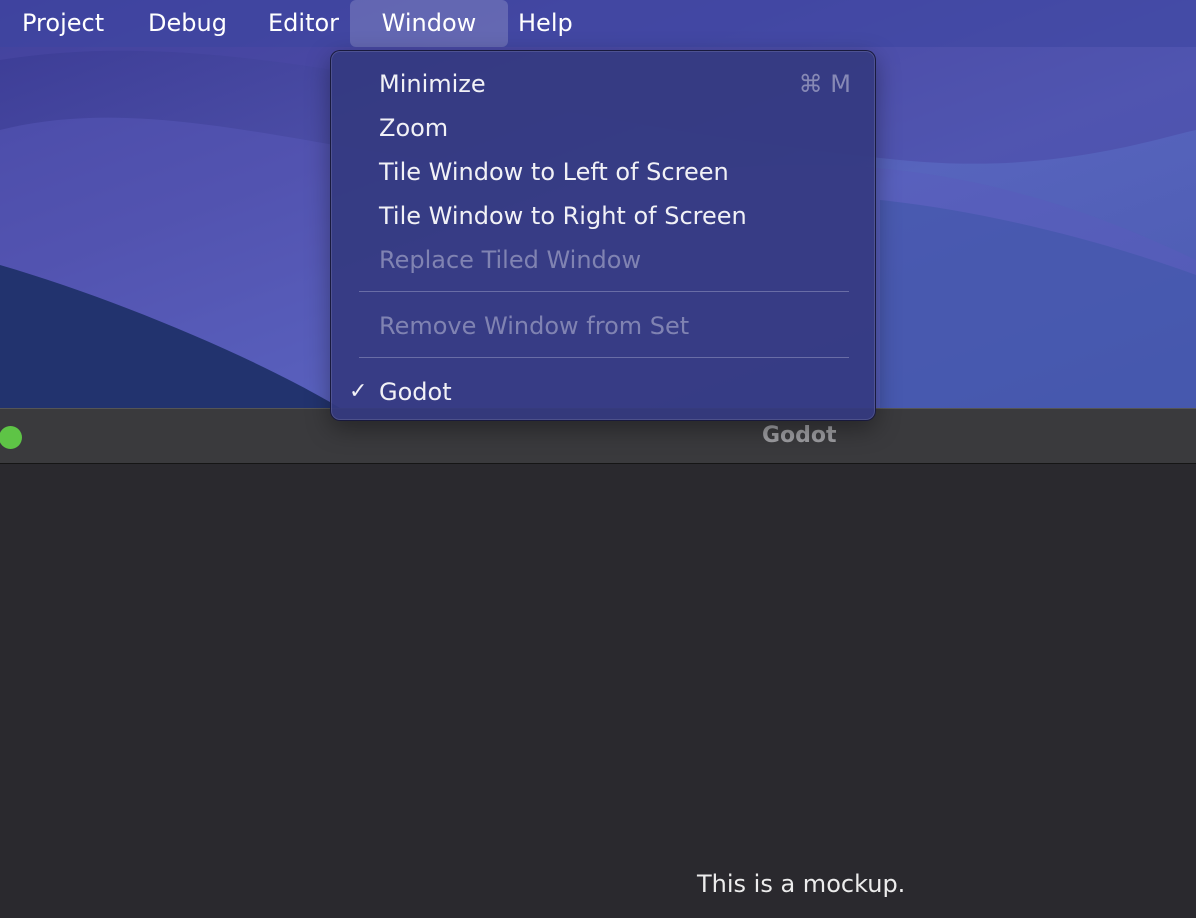 Image resolution: width=1196 pixels, height=918 pixels. Describe the element at coordinates (303, 23) in the screenshot. I see `menu-editor: Editor` at that location.